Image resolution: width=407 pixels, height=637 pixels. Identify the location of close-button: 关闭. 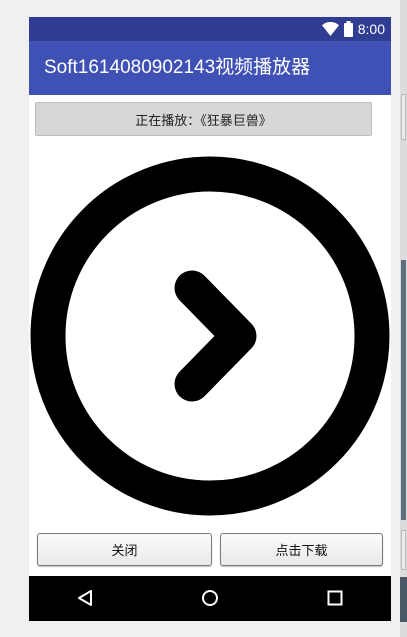
(124, 549).